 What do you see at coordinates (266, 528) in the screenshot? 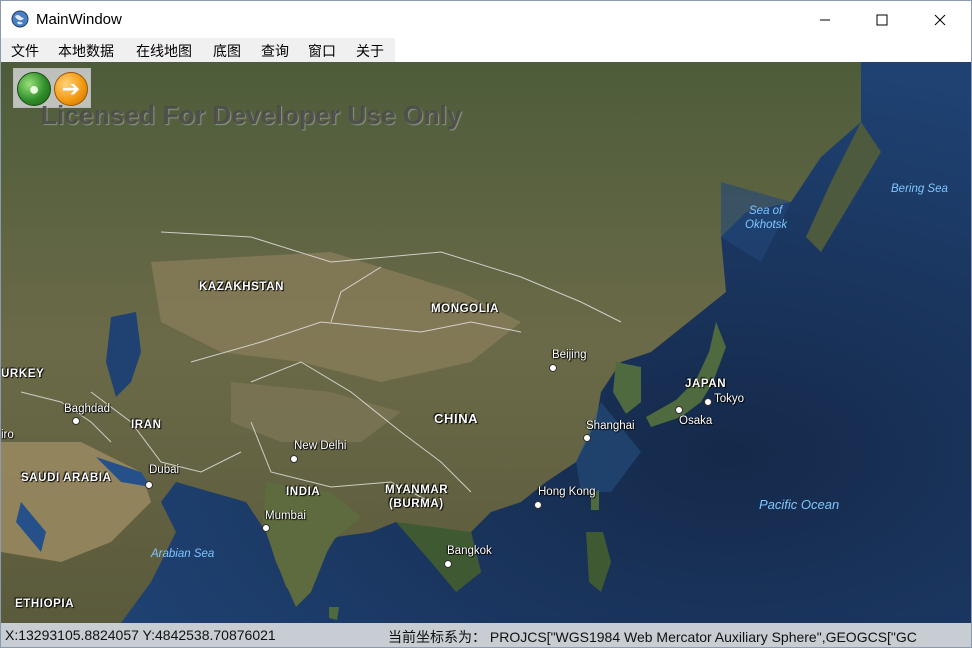
I see `city-marker-mumbai` at bounding box center [266, 528].